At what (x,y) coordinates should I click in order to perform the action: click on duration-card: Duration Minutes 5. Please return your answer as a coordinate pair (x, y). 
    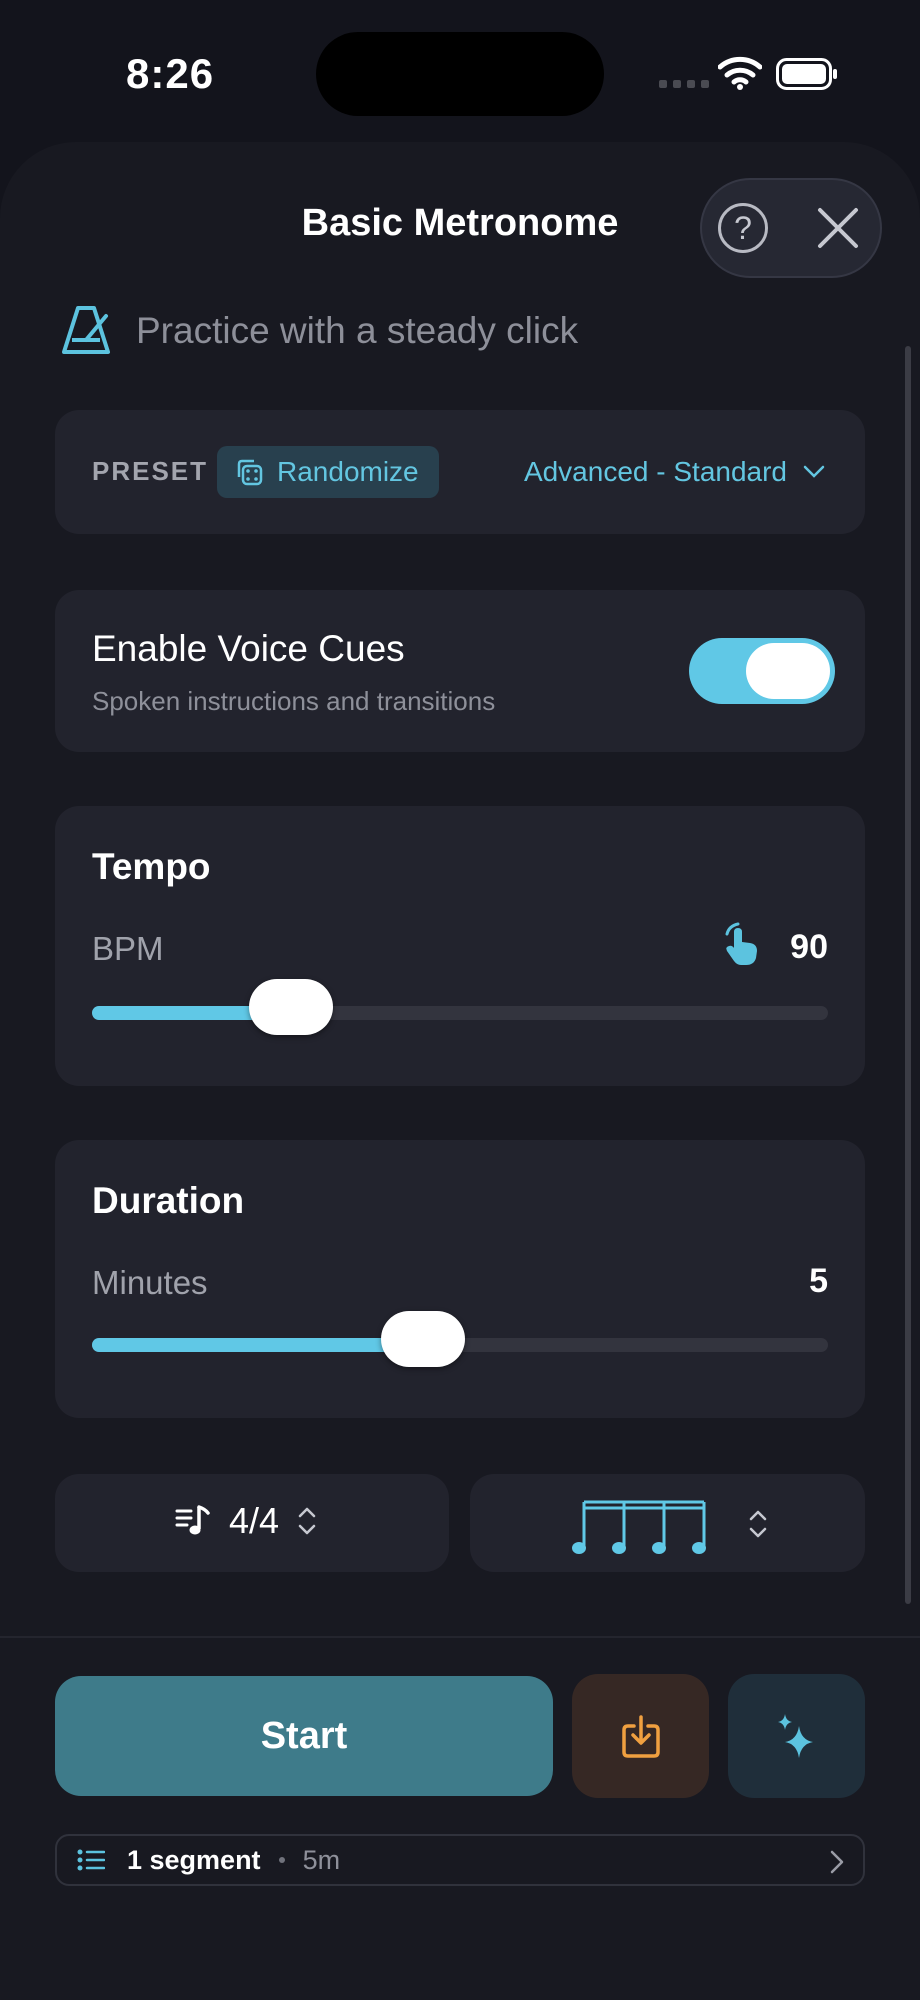
    Looking at the image, I should click on (460, 1279).